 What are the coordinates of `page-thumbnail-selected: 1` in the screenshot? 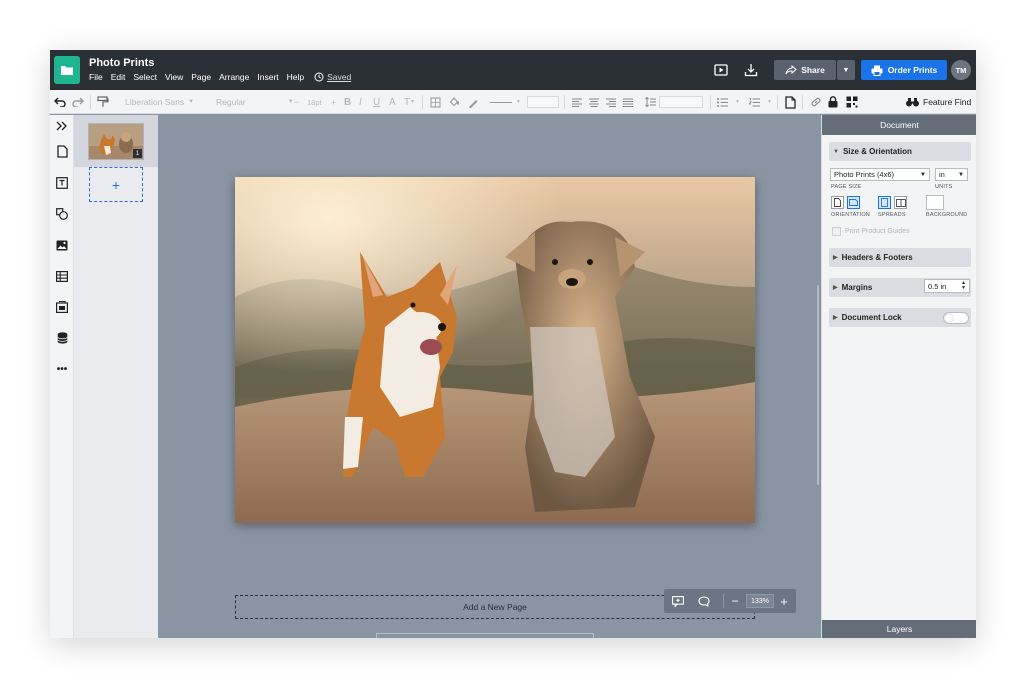 It's located at (116, 141).